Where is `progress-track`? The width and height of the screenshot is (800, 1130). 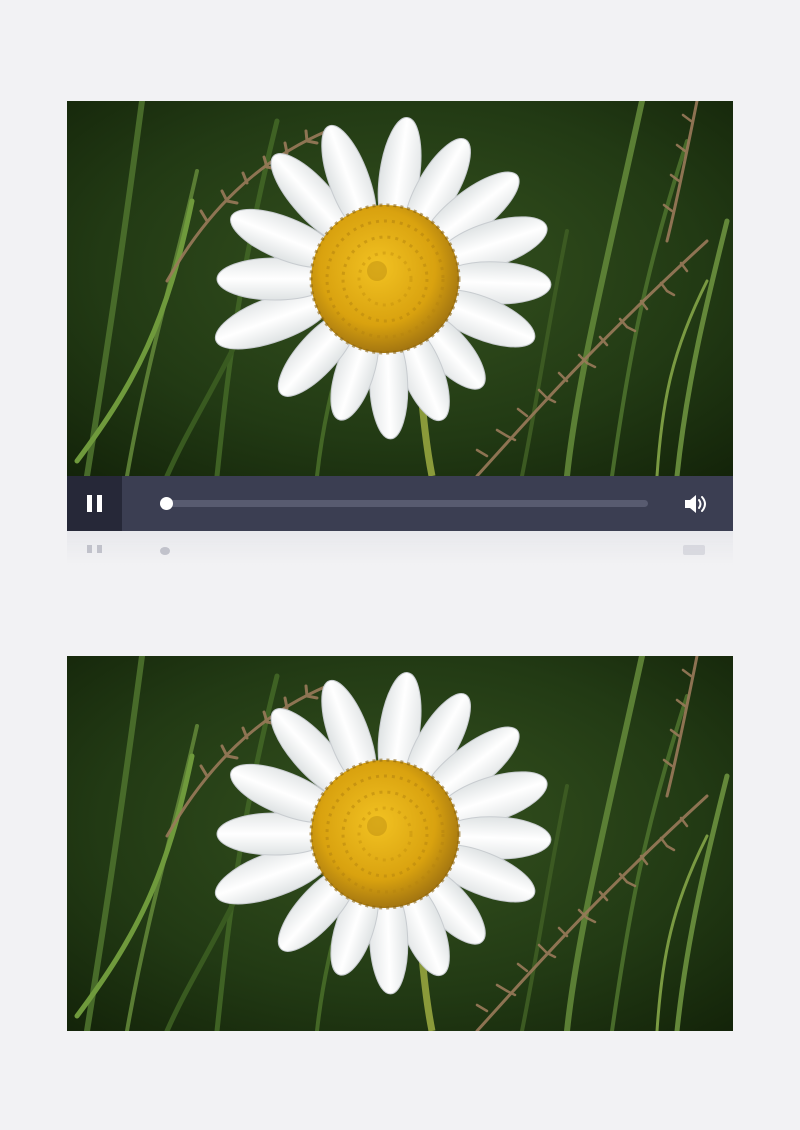 progress-track is located at coordinates (404, 503).